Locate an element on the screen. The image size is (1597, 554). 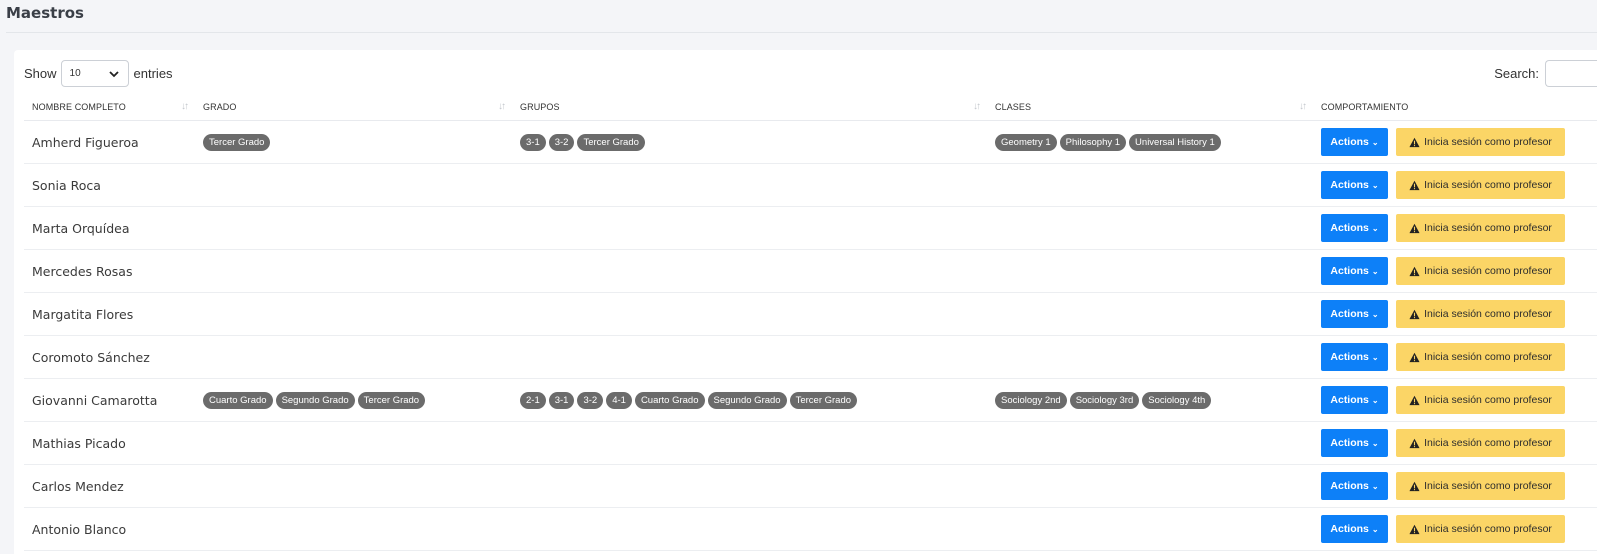
clases-cell: Sociology 2nd Sociology 3rd Sociology 4th is located at coordinates (1150, 400).